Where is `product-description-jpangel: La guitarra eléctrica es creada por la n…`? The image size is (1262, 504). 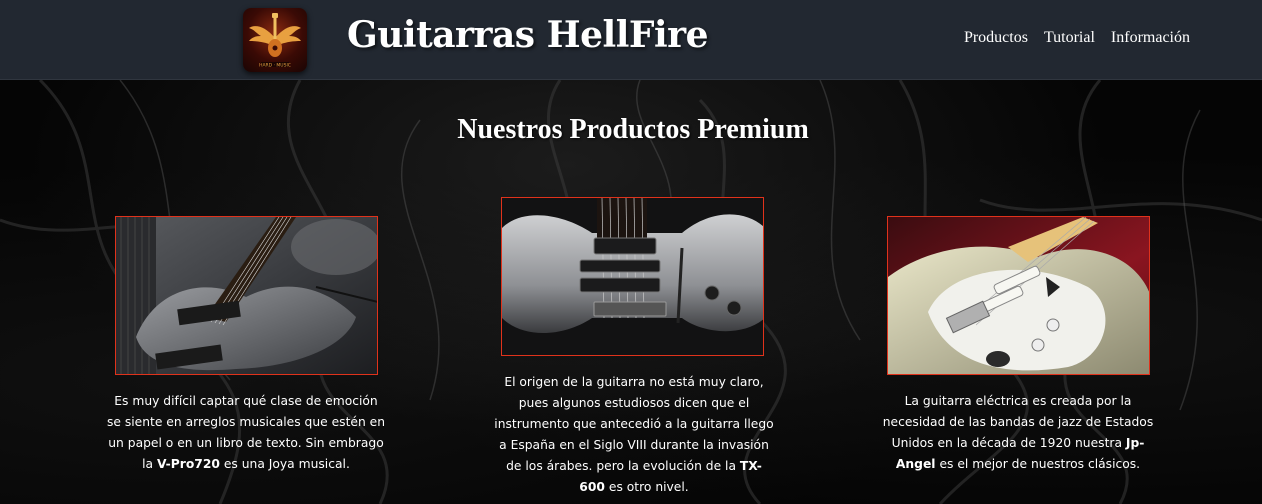
product-description-jpangel: La guitarra eléctrica es creada por la n… is located at coordinates (1018, 432).